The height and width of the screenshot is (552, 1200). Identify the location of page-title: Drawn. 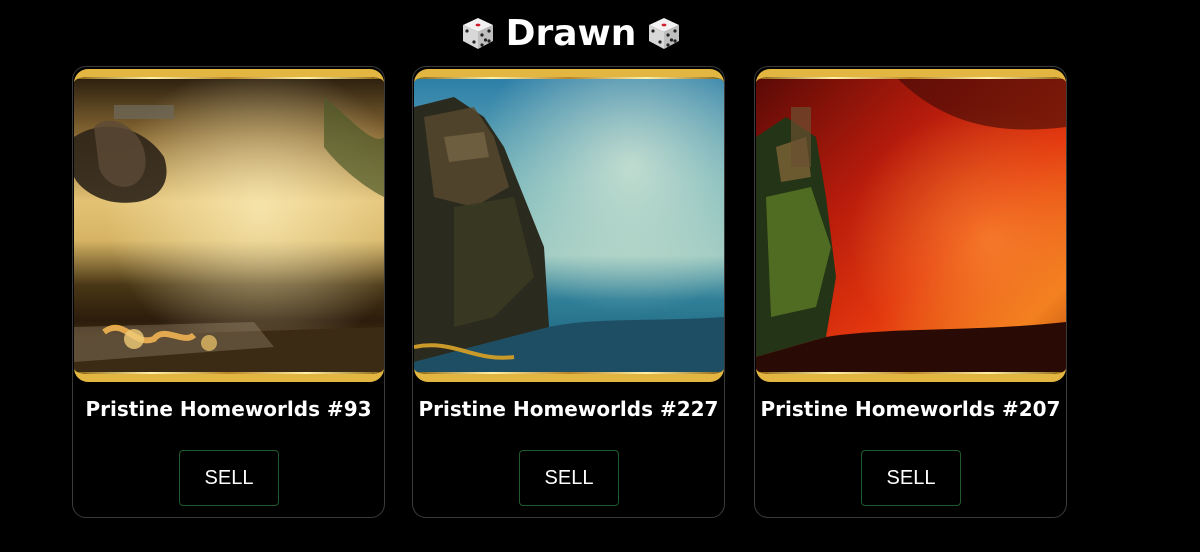
(571, 33).